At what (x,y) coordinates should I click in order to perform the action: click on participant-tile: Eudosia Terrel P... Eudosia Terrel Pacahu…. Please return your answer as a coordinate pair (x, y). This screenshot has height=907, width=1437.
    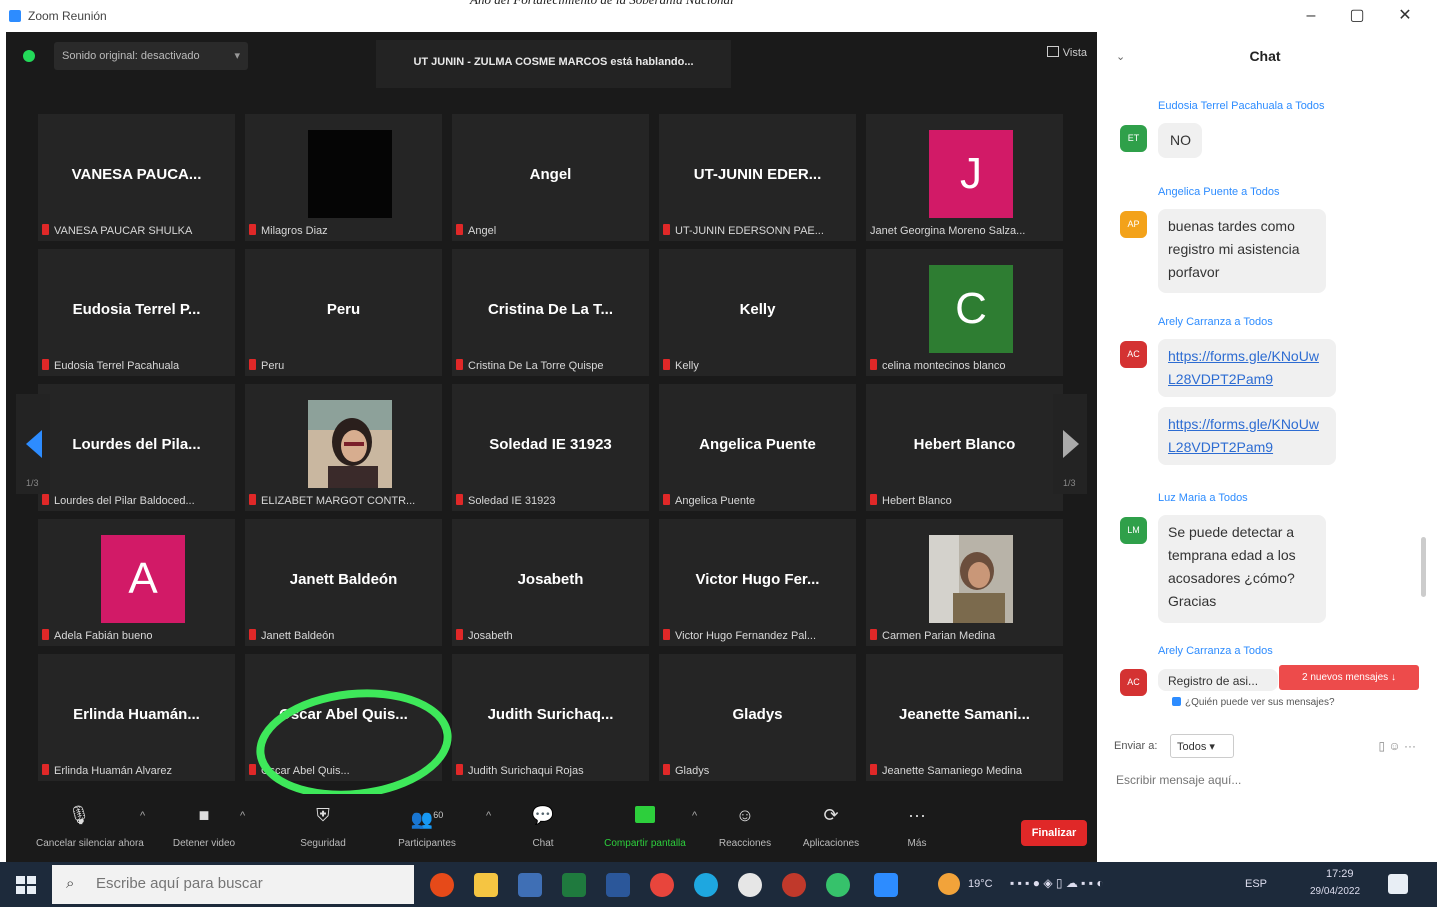
    Looking at the image, I should click on (136, 312).